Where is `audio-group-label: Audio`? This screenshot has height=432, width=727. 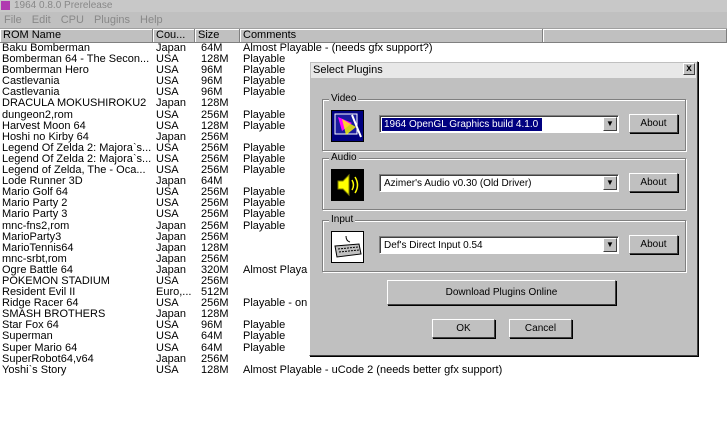 audio-group-label: Audio is located at coordinates (344, 158).